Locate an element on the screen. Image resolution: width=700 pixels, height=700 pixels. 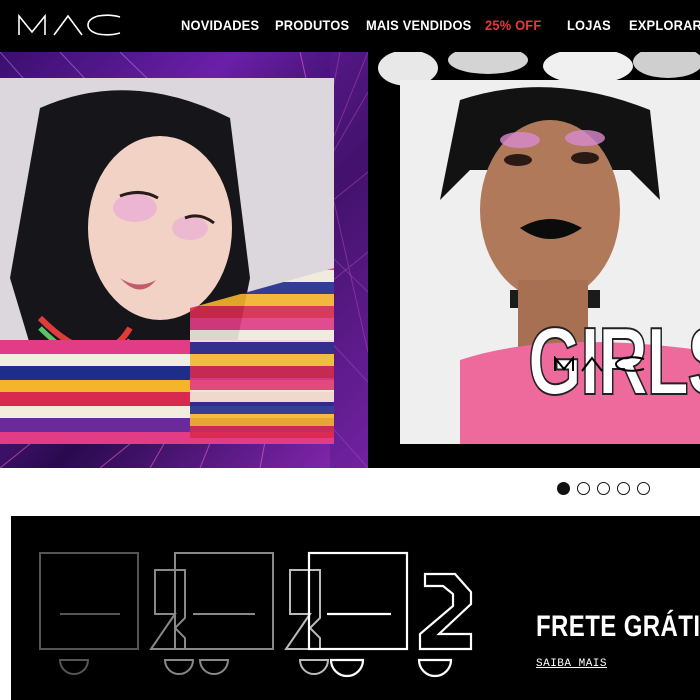
nav-item-produtos: PRODUTOS is located at coordinates (312, 25).